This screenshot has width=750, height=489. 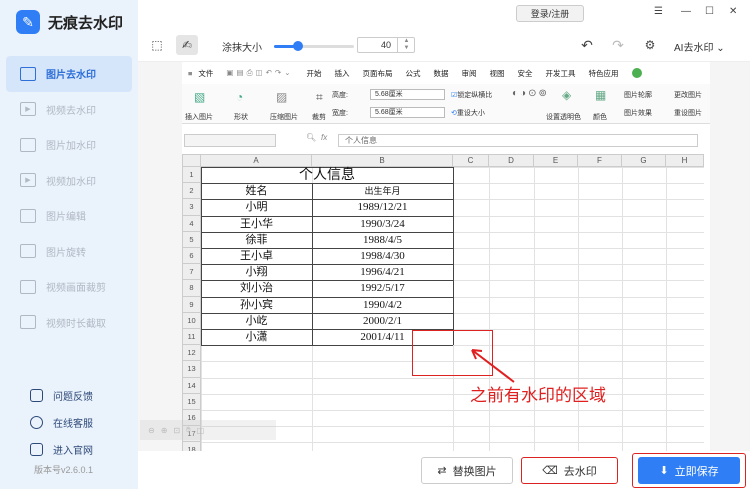 I want to click on sidebar-item-image-edit: 图片编辑, so click(x=69, y=216).